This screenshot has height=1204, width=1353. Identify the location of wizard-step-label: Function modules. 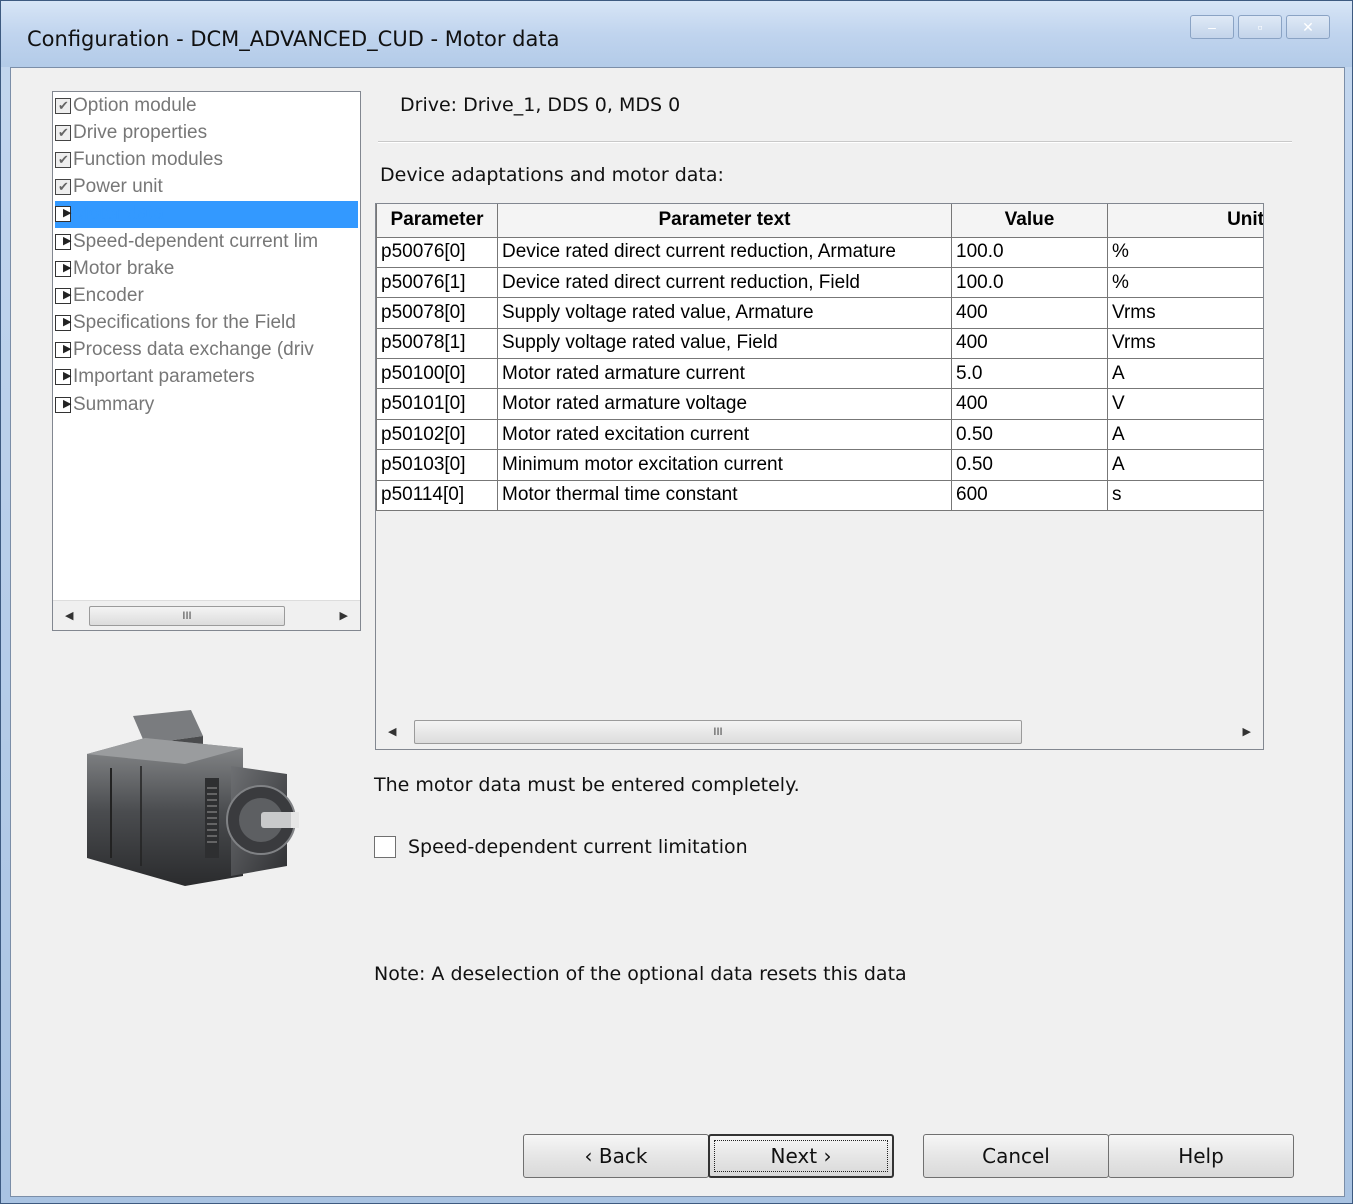
(148, 159).